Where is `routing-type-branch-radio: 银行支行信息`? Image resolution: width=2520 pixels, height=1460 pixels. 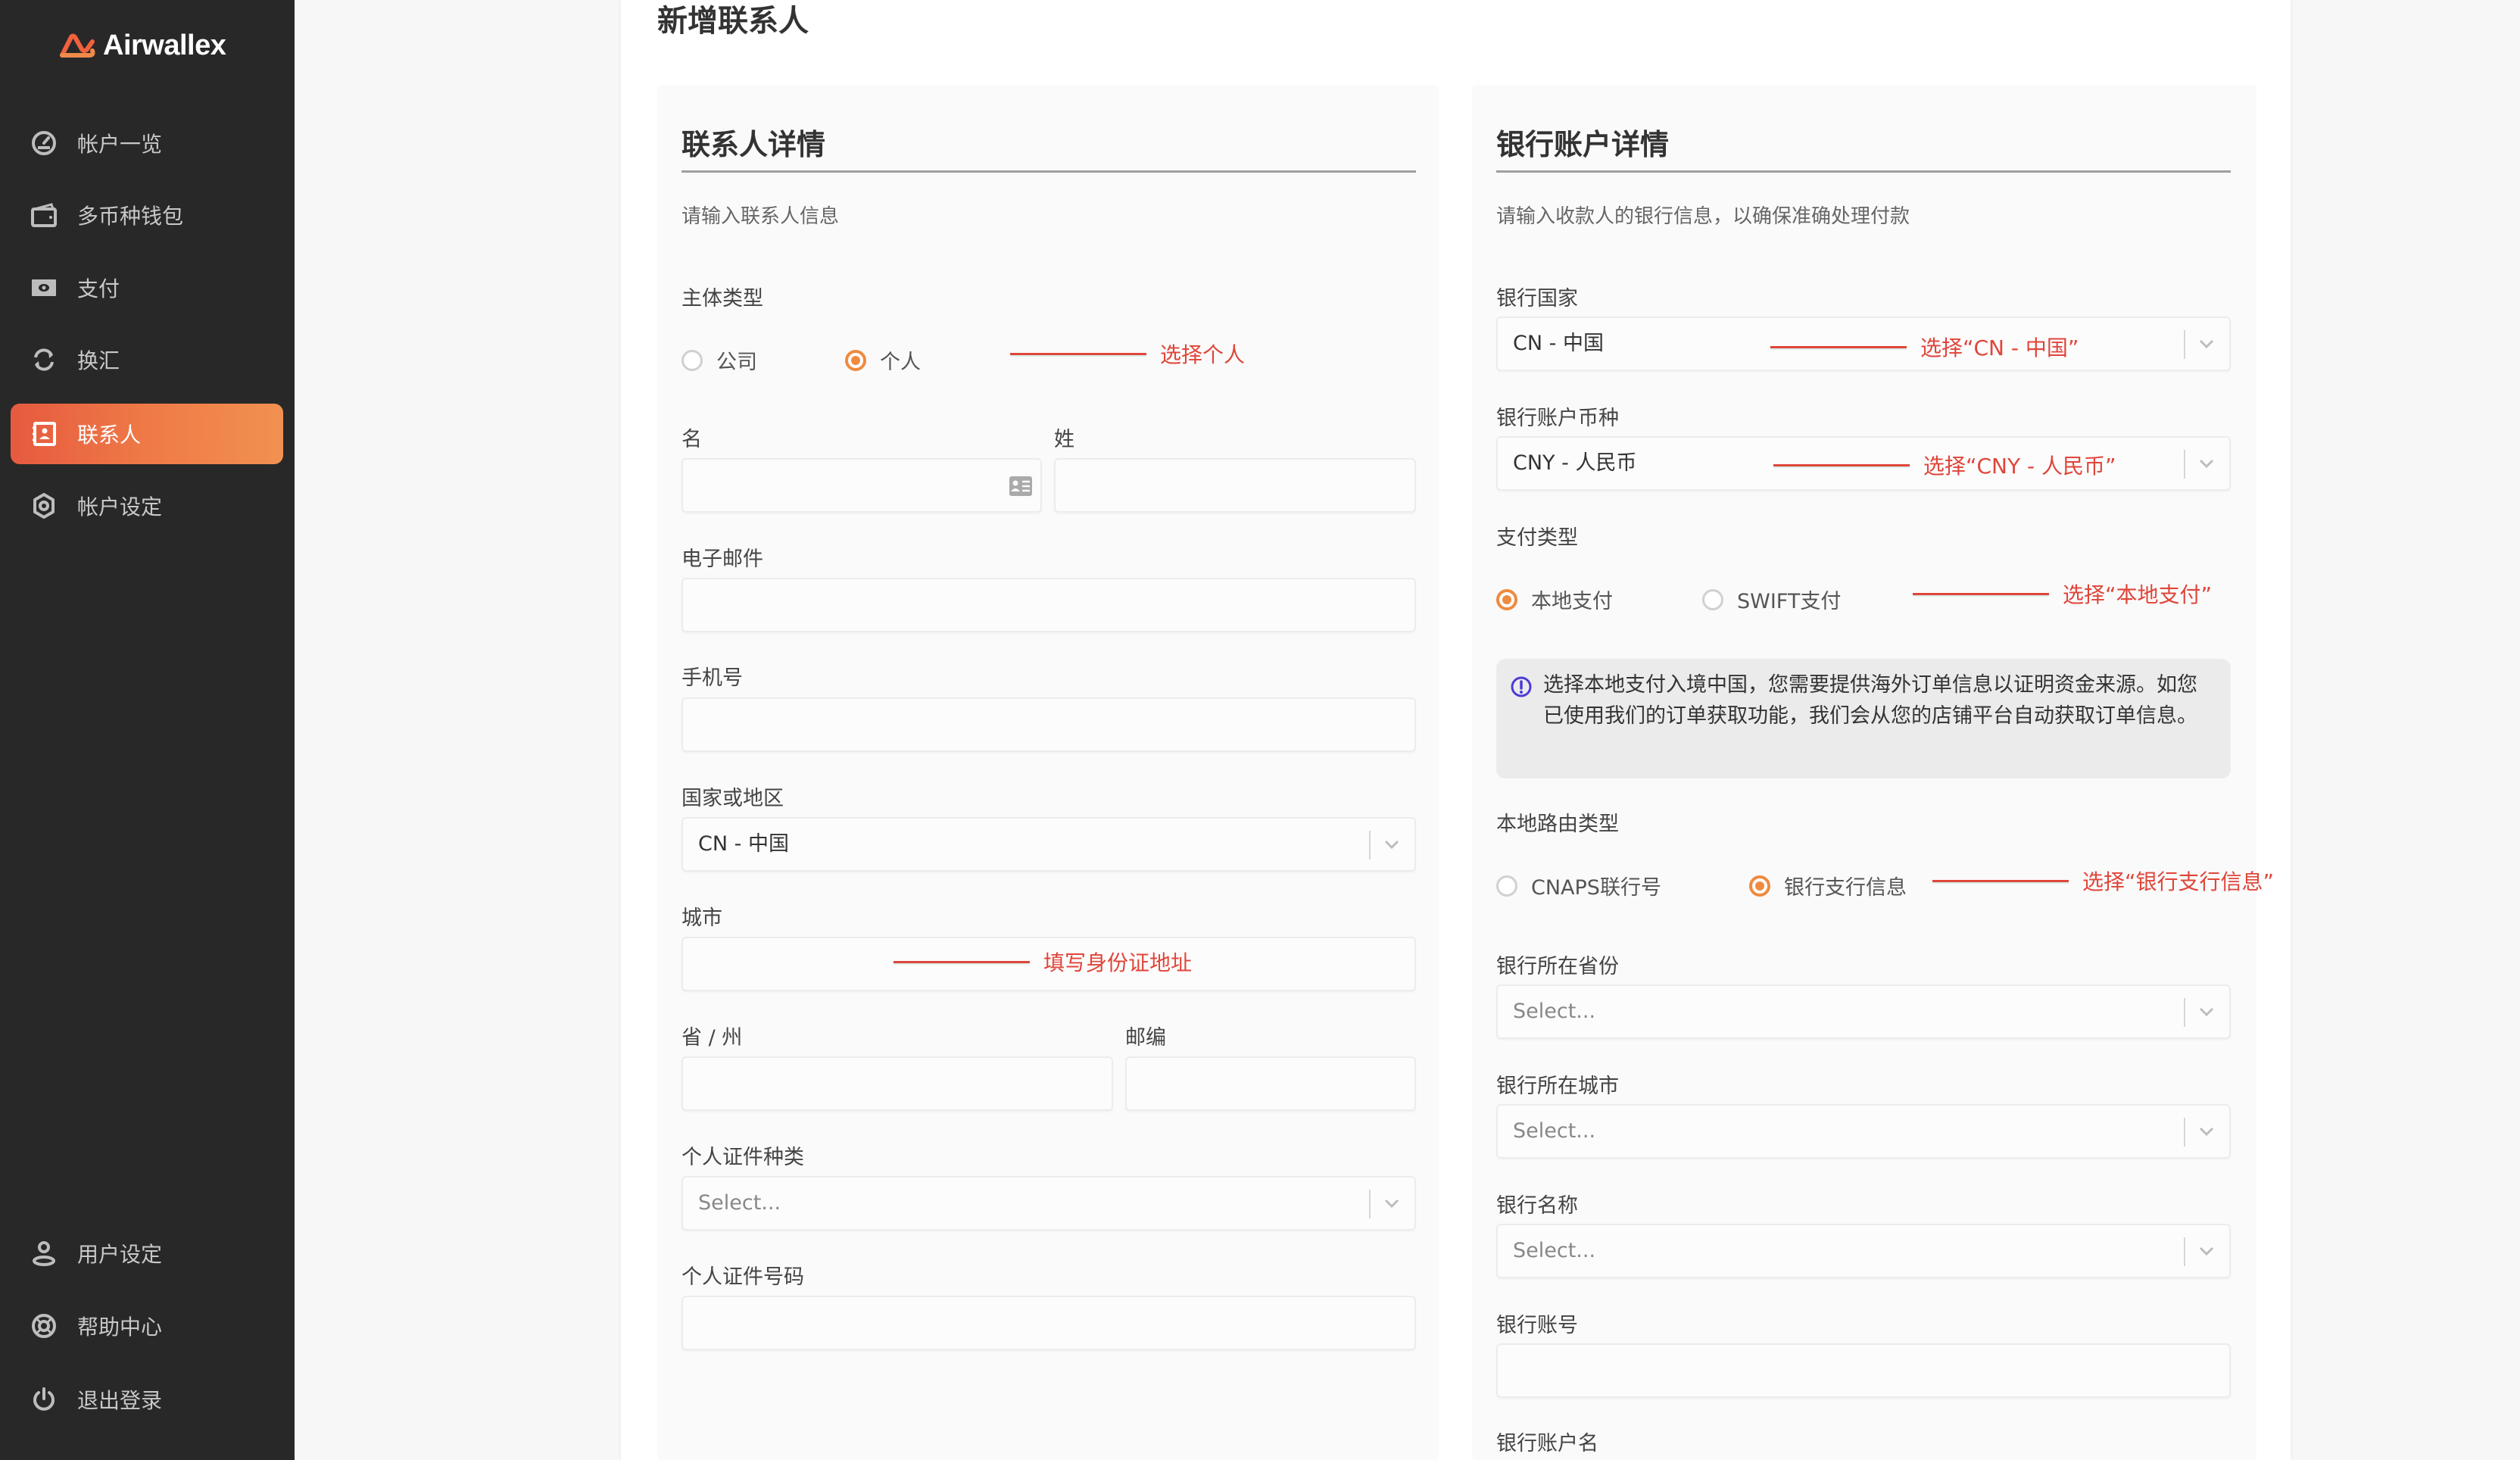
routing-type-branch-radio: 银行支行信息 is located at coordinates (1828, 885).